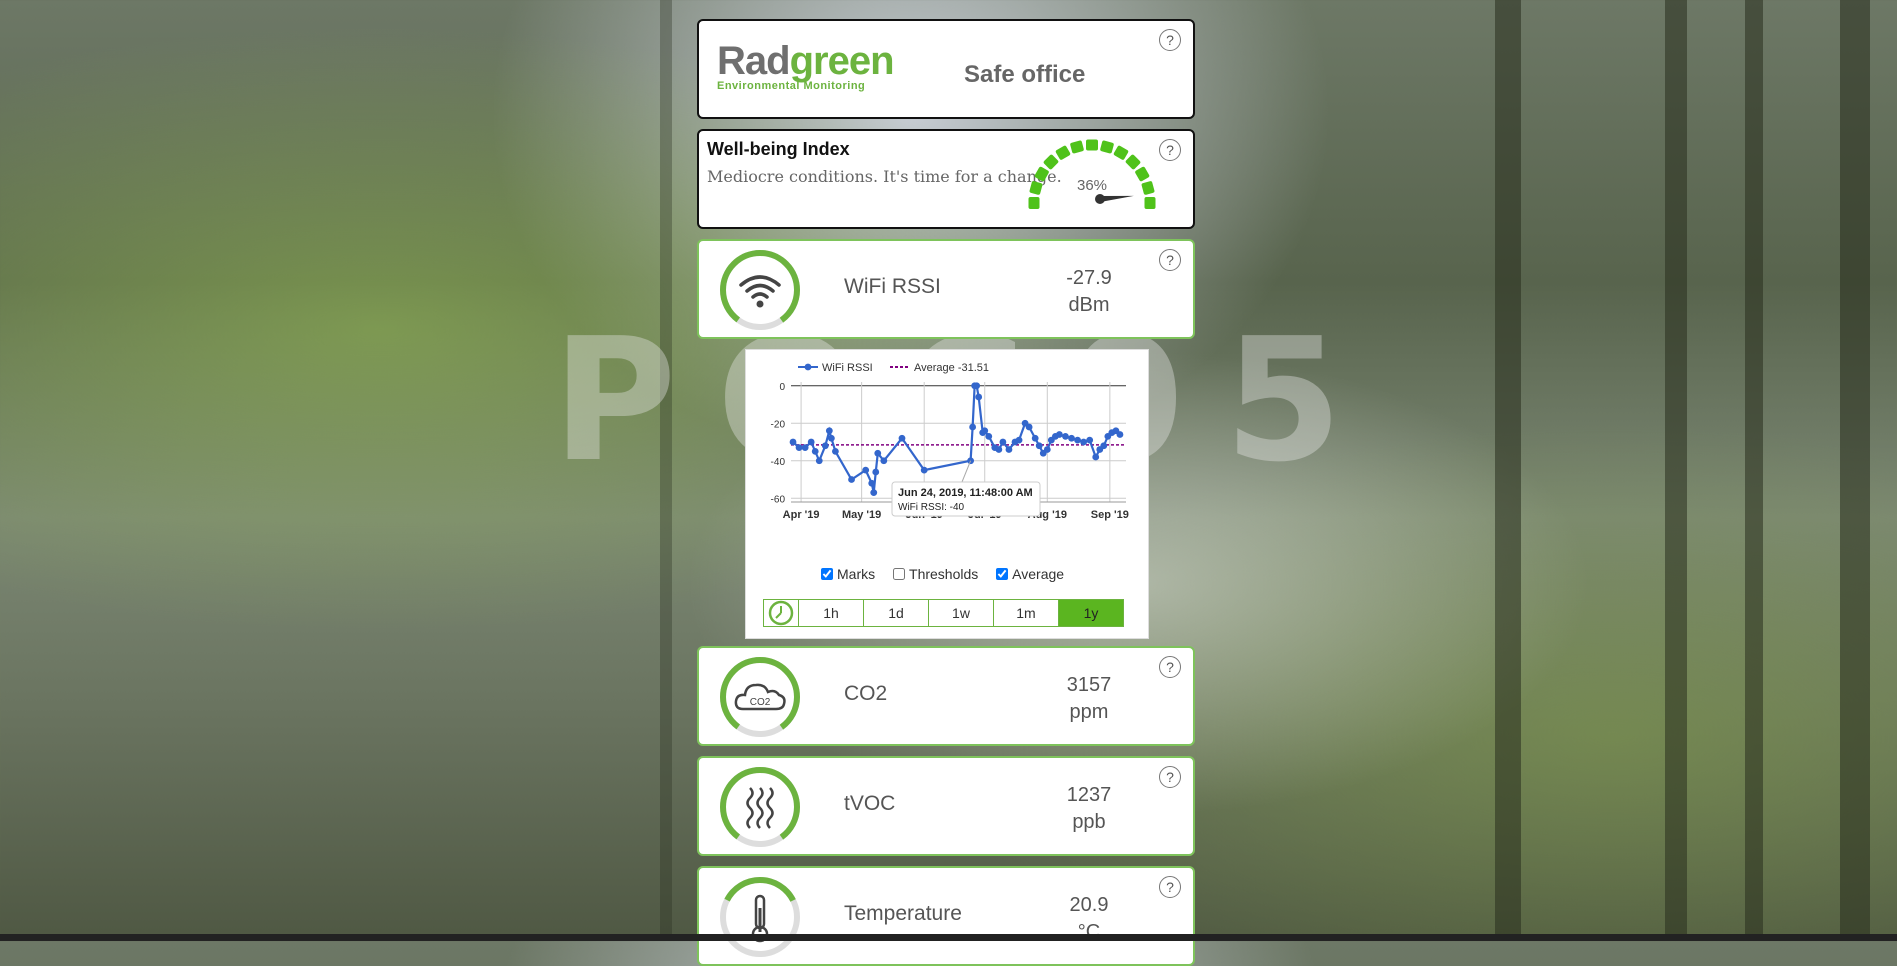  Describe the element at coordinates (861, 515) in the screenshot. I see `x-tick-label: May '19` at that location.